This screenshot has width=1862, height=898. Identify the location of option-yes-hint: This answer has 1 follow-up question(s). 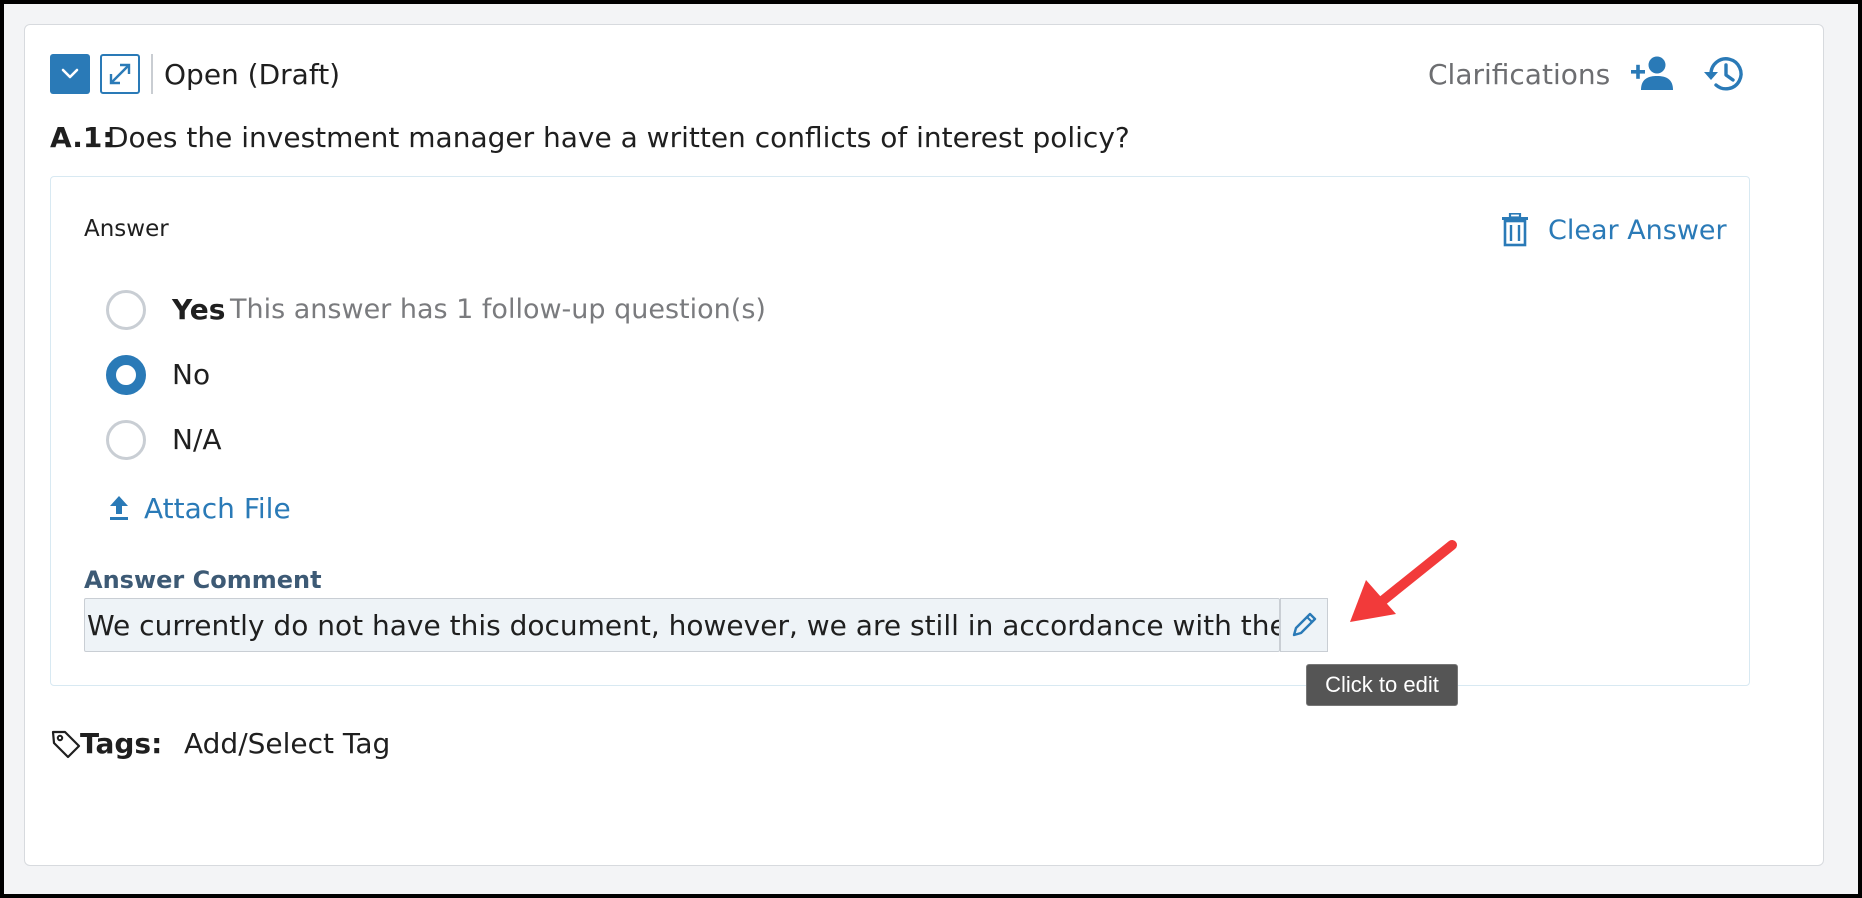
(498, 309).